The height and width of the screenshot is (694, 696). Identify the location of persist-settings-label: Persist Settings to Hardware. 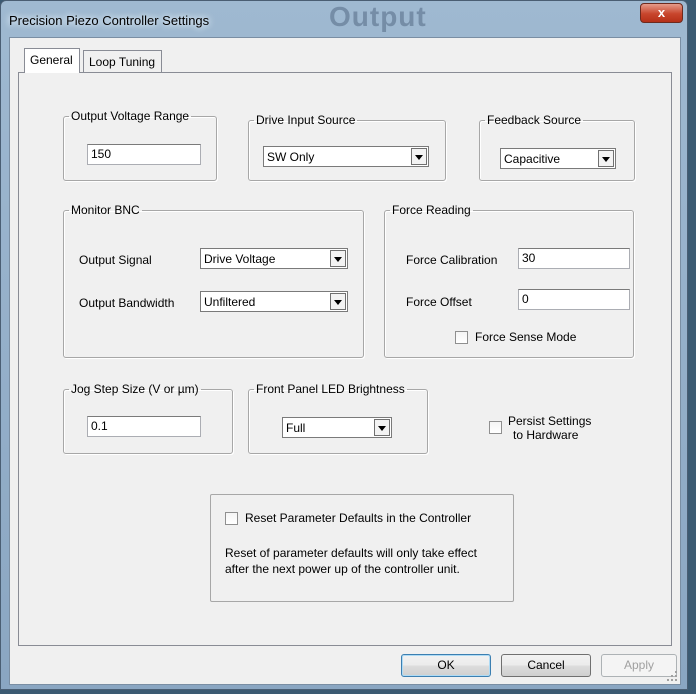
(549, 428).